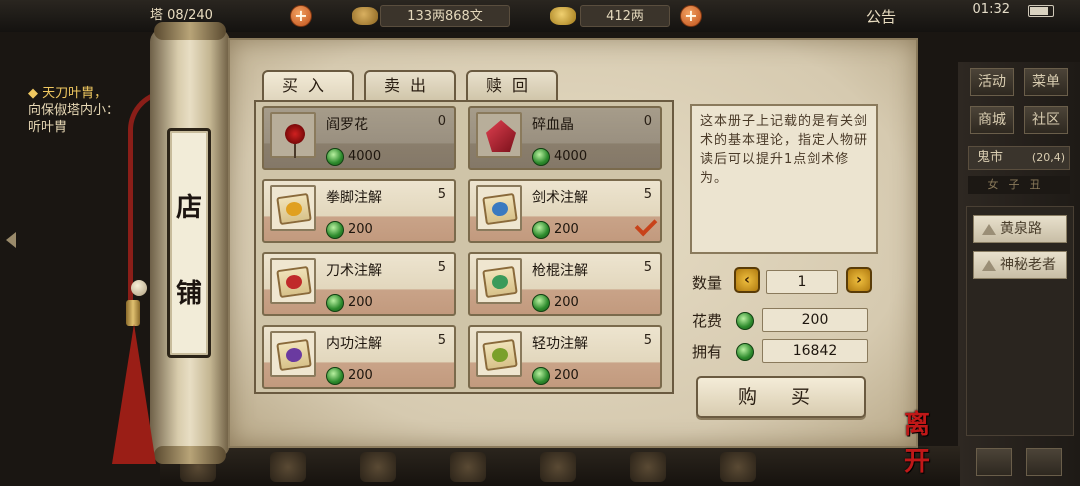 Image resolution: width=1080 pixels, height=486 pixels. What do you see at coordinates (301, 16) in the screenshot?
I see `add-pagoda-button: +` at bounding box center [301, 16].